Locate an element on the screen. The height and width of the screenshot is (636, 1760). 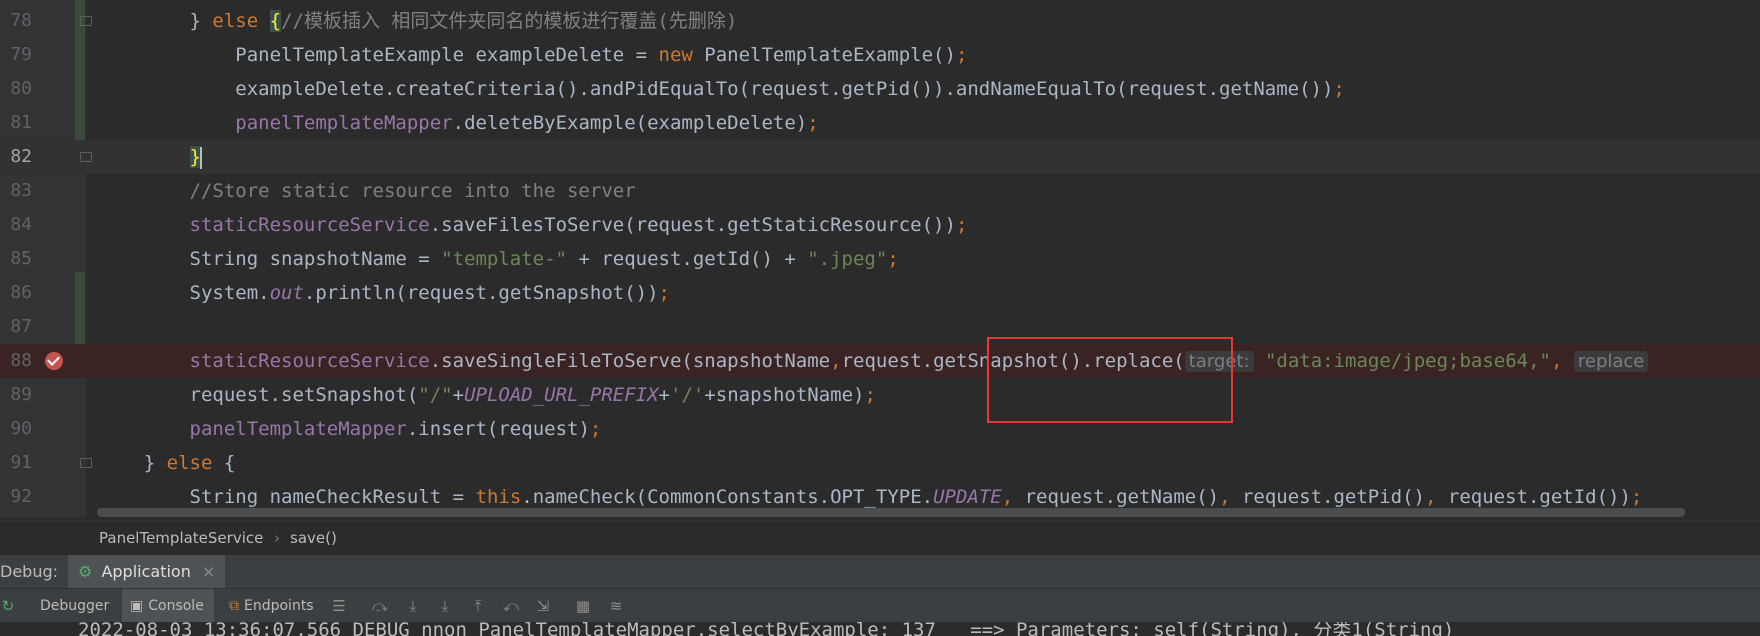
tab-endpoints: ⧉ Endpoints is located at coordinates (271, 606).